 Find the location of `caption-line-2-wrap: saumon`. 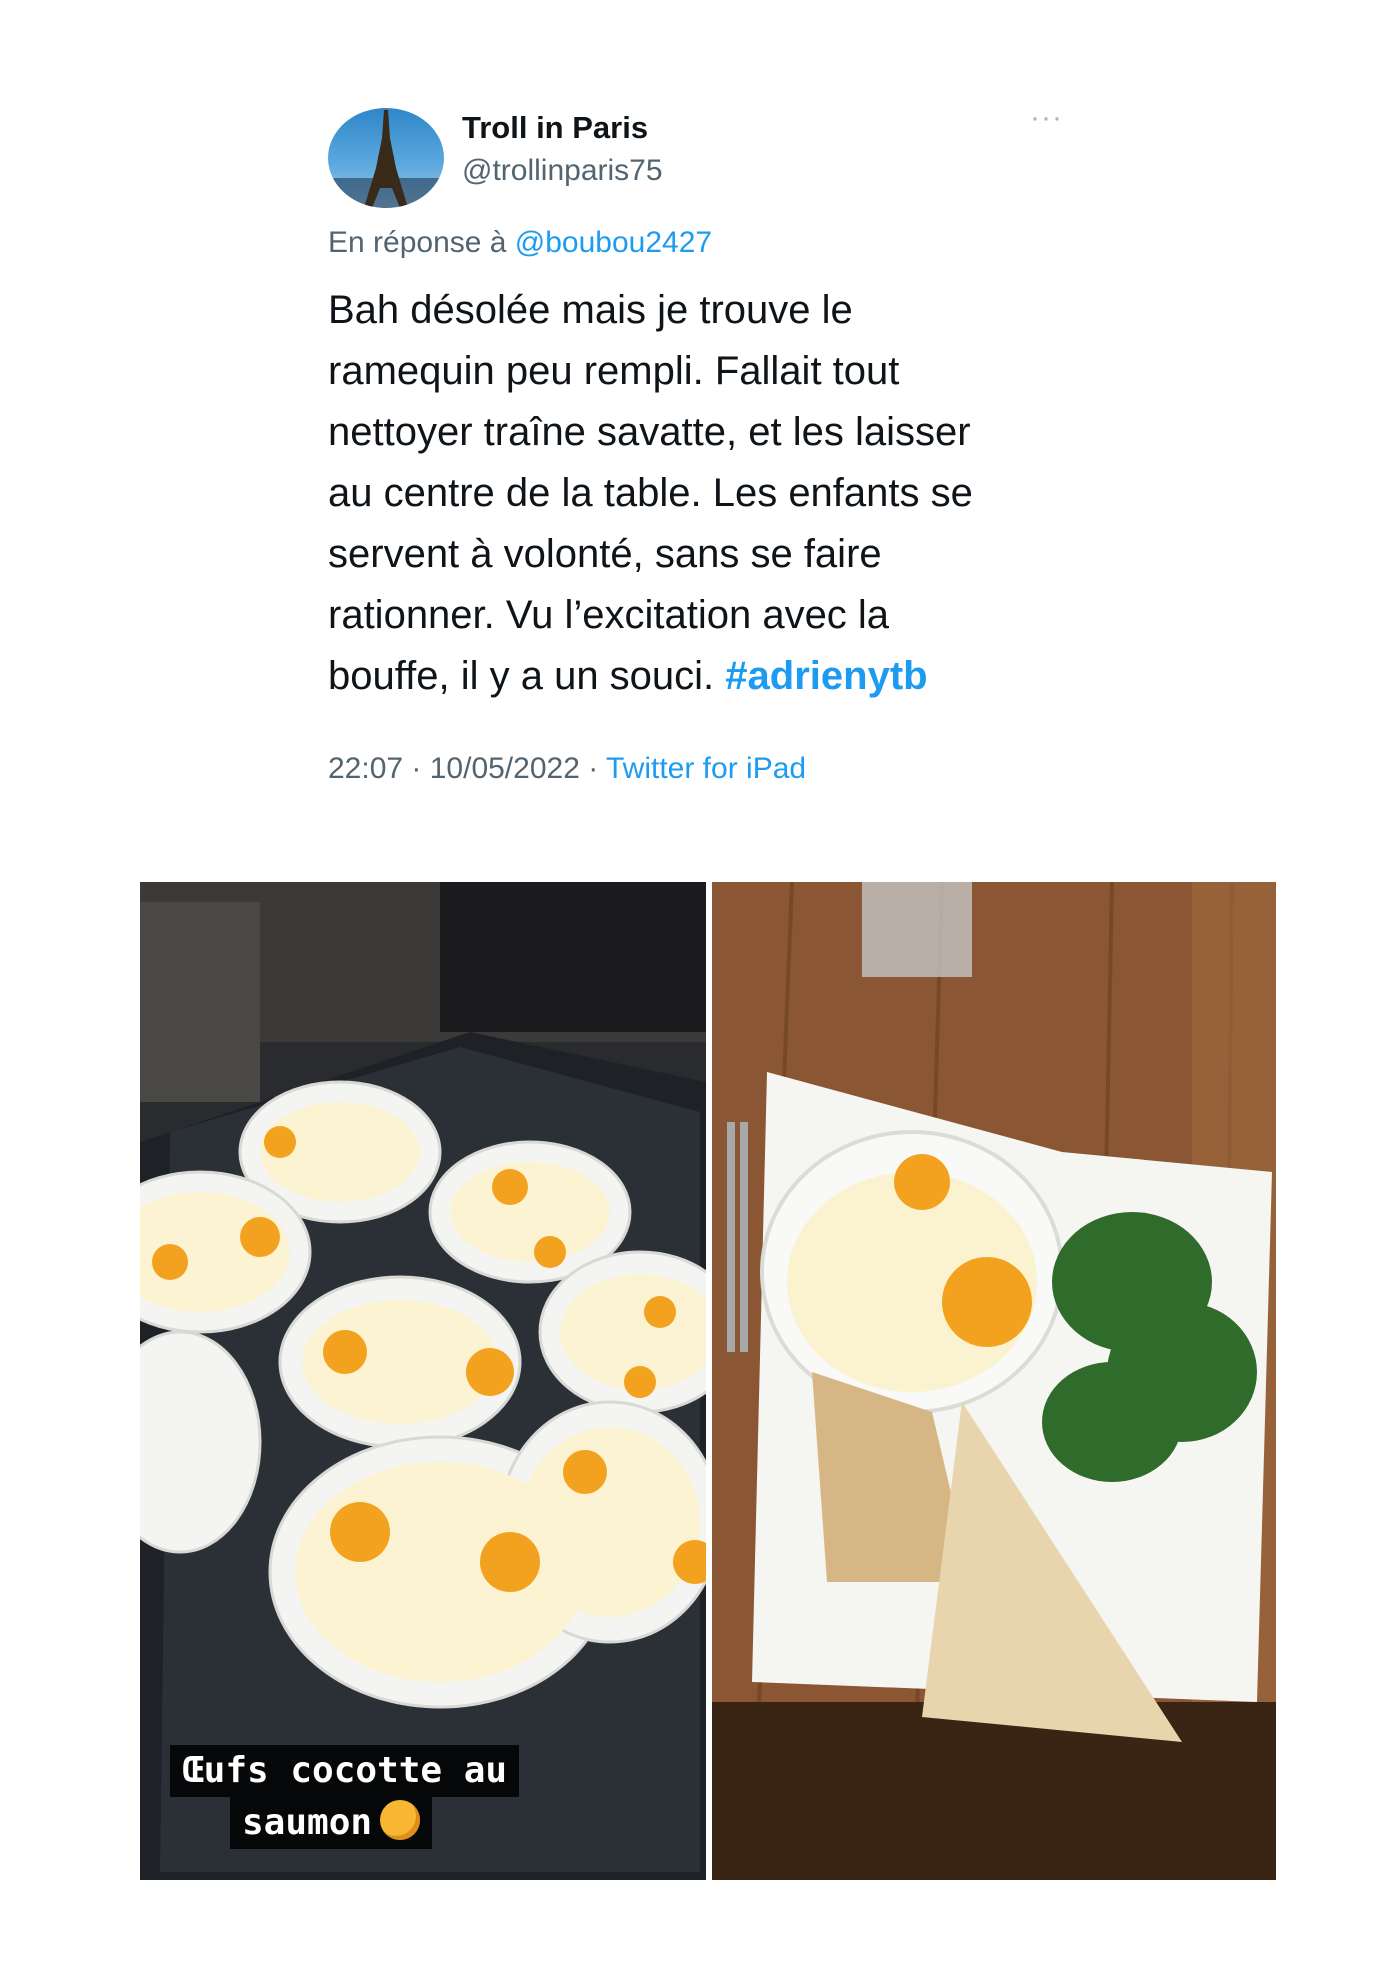

caption-line-2-wrap: saumon is located at coordinates (331, 1823).